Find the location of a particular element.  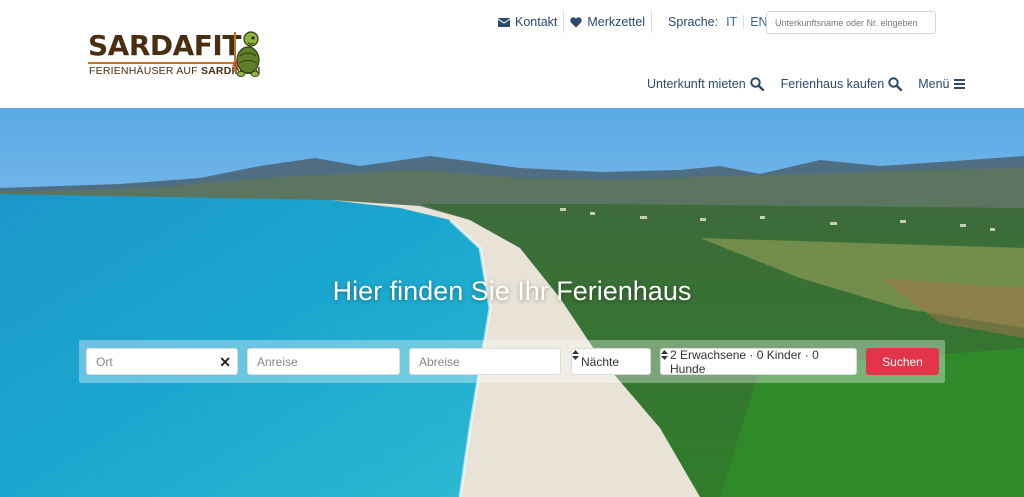

search-button: Suchen is located at coordinates (902, 361).